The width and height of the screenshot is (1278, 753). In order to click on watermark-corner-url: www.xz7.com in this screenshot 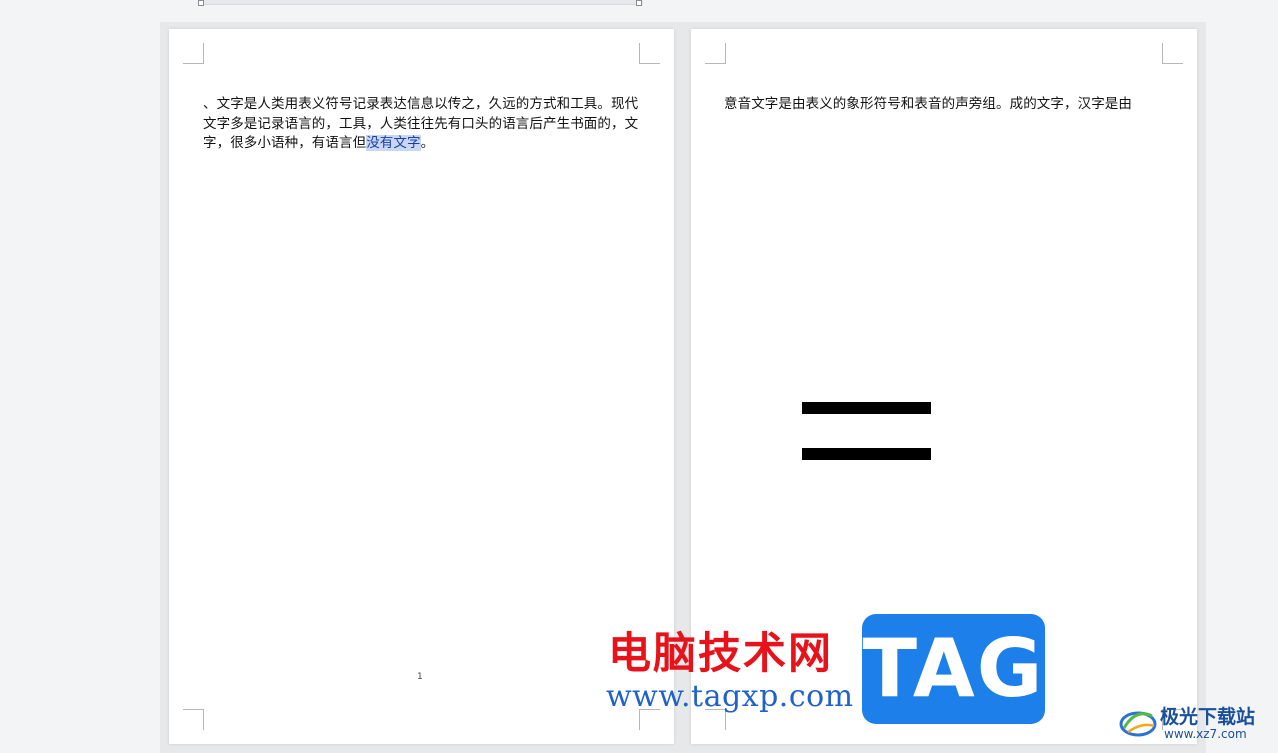, I will do `click(1205, 734)`.